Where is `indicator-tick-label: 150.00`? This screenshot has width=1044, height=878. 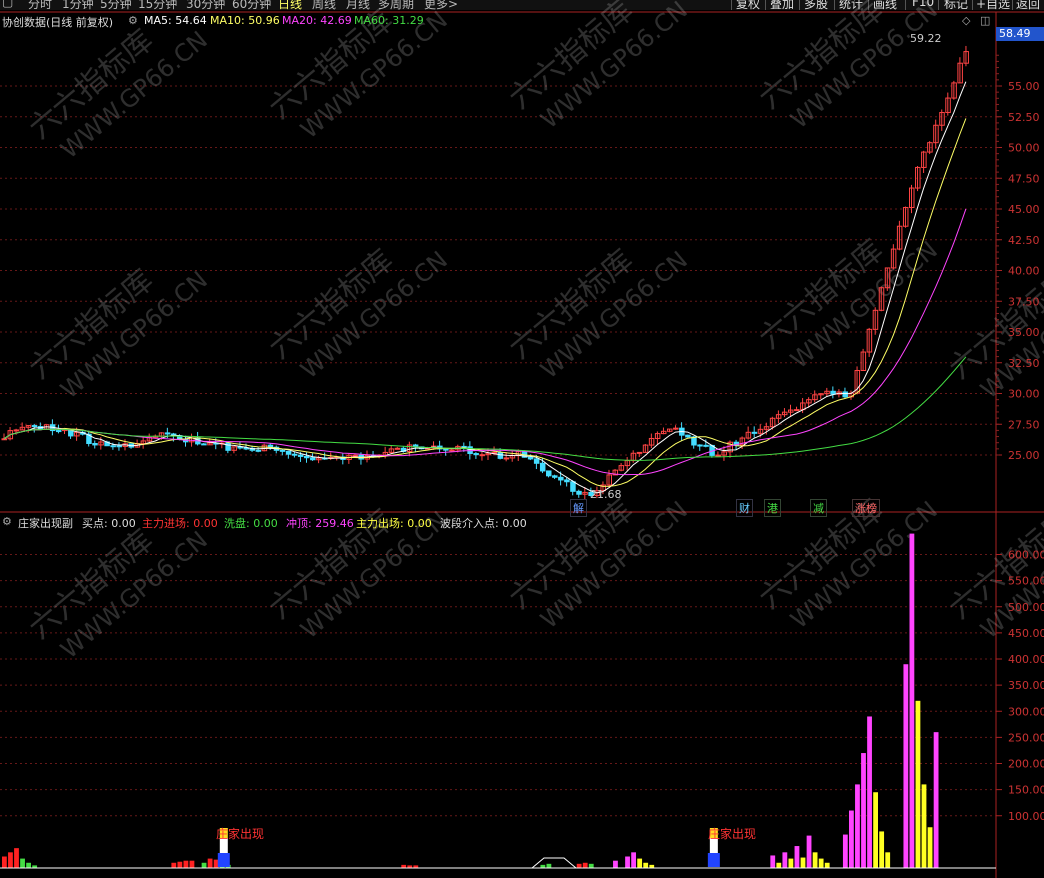 indicator-tick-label: 150.00 is located at coordinates (1026, 790).